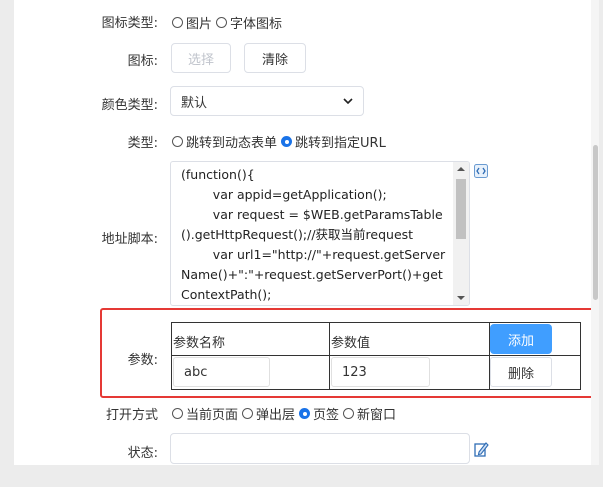 The width and height of the screenshot is (603, 487). Describe the element at coordinates (461, 209) in the screenshot. I see `textarea-scroll-thumb` at that location.